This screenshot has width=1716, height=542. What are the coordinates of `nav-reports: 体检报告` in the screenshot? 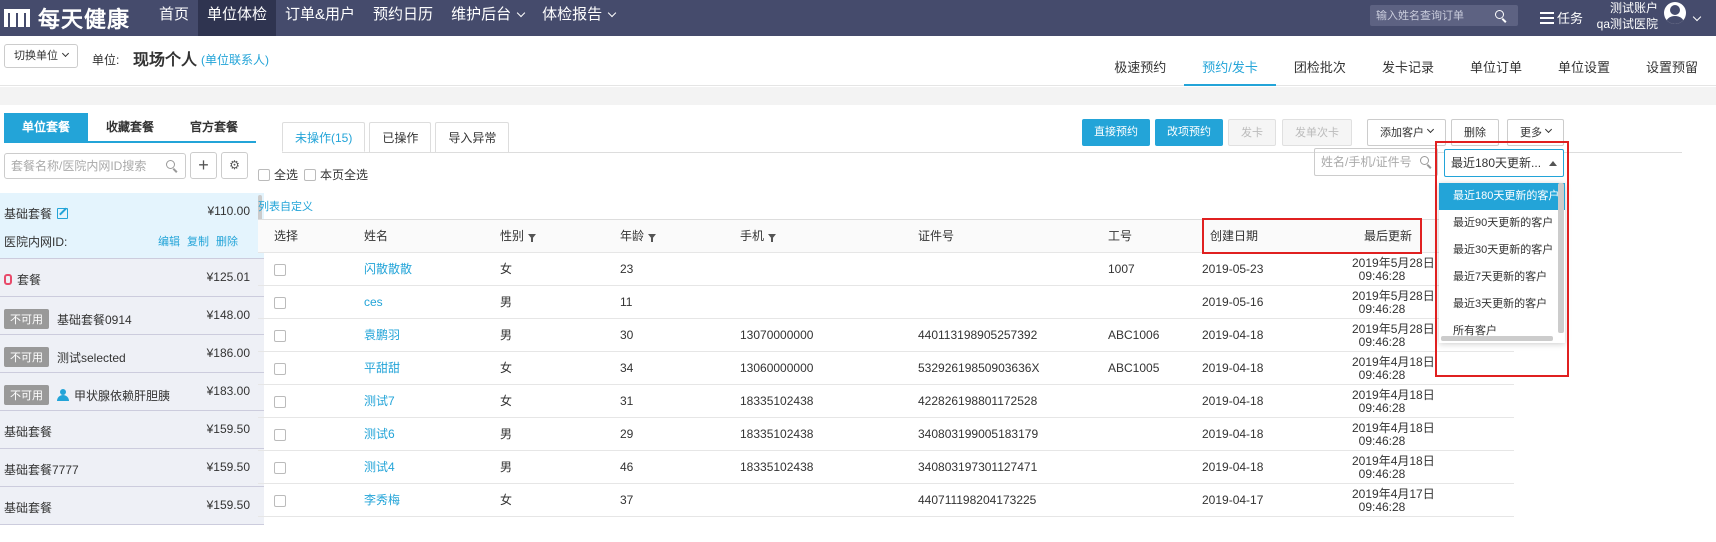 It's located at (578, 18).